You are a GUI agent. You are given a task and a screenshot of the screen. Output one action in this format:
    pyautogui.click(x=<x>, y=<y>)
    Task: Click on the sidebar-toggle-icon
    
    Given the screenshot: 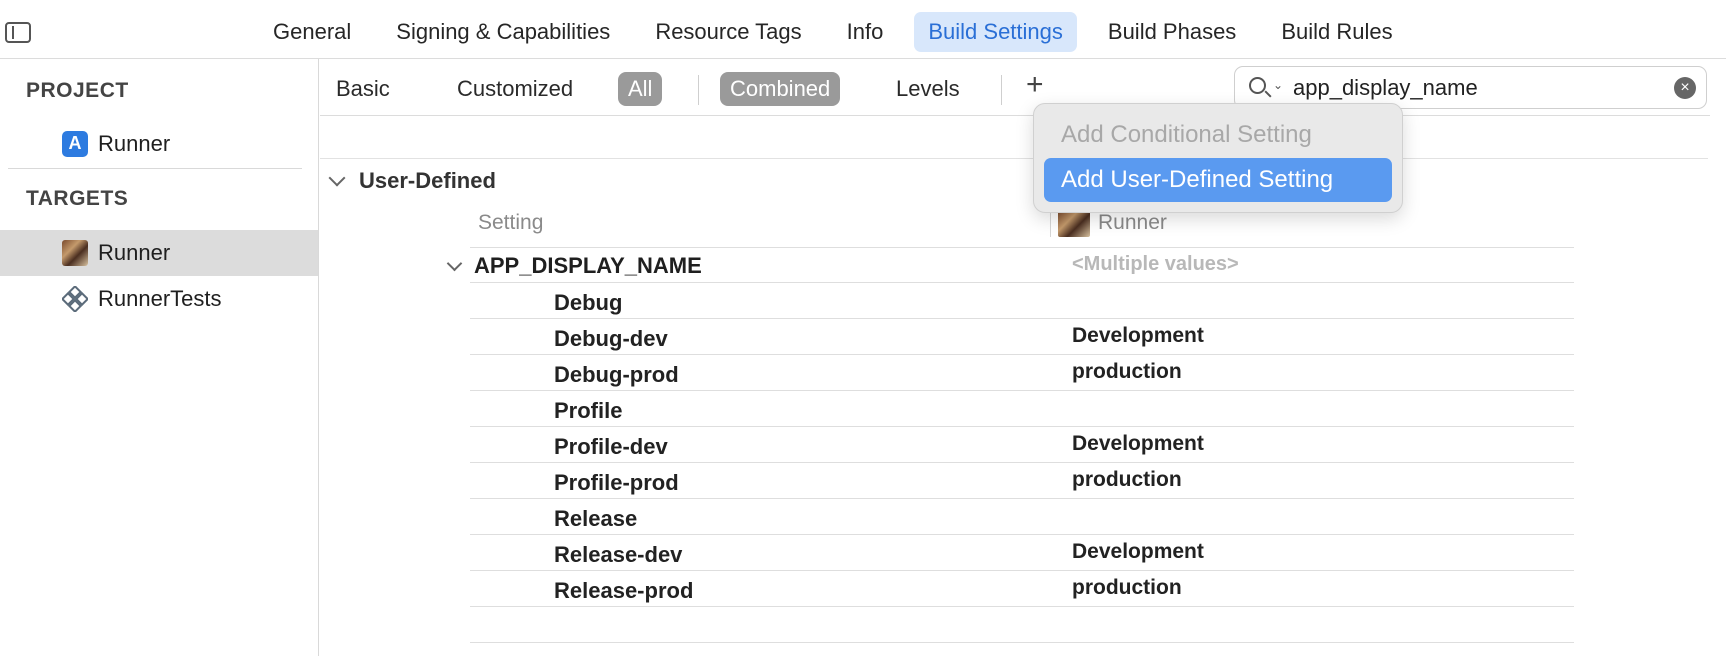 What is the action you would take?
    pyautogui.click(x=18, y=32)
    